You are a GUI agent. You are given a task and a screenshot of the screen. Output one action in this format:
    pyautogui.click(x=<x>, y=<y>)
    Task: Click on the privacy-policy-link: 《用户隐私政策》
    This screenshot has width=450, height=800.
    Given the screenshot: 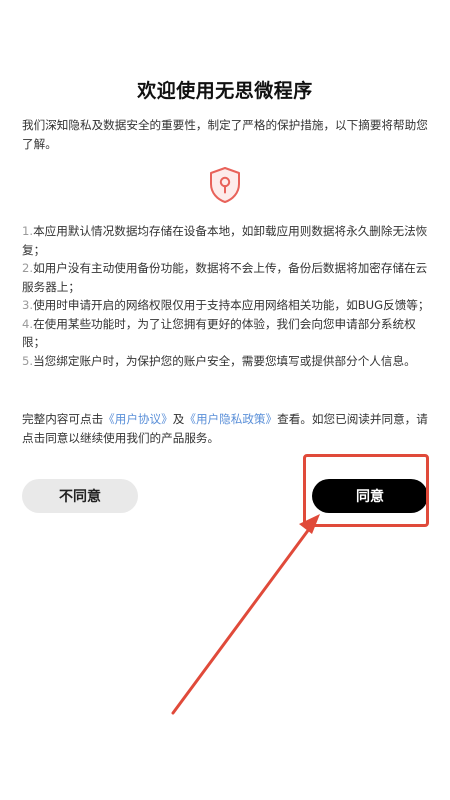 What is the action you would take?
    pyautogui.click(x=230, y=419)
    